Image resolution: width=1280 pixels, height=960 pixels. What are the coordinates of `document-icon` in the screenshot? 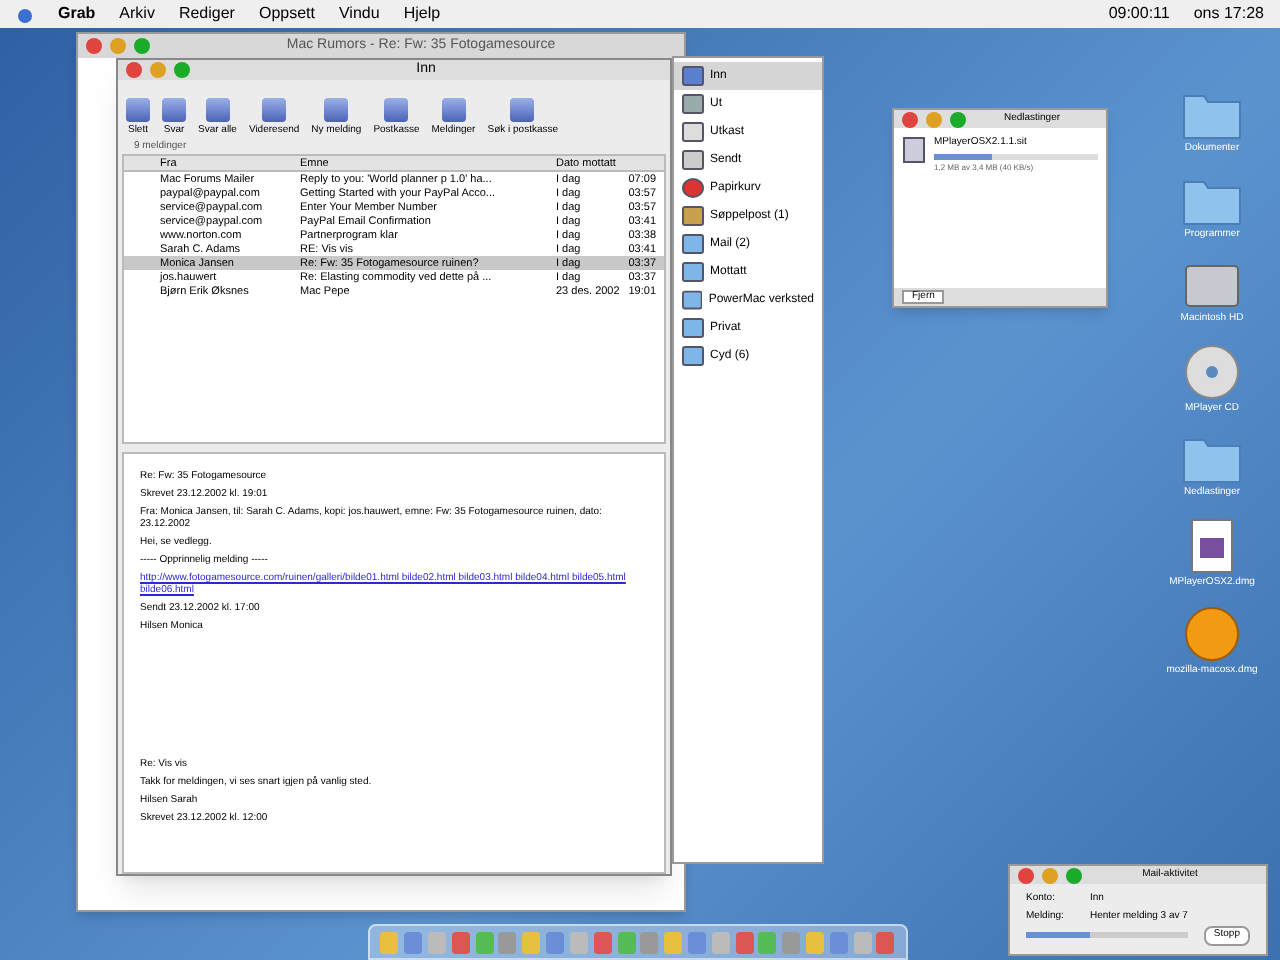 It's located at (1211, 545).